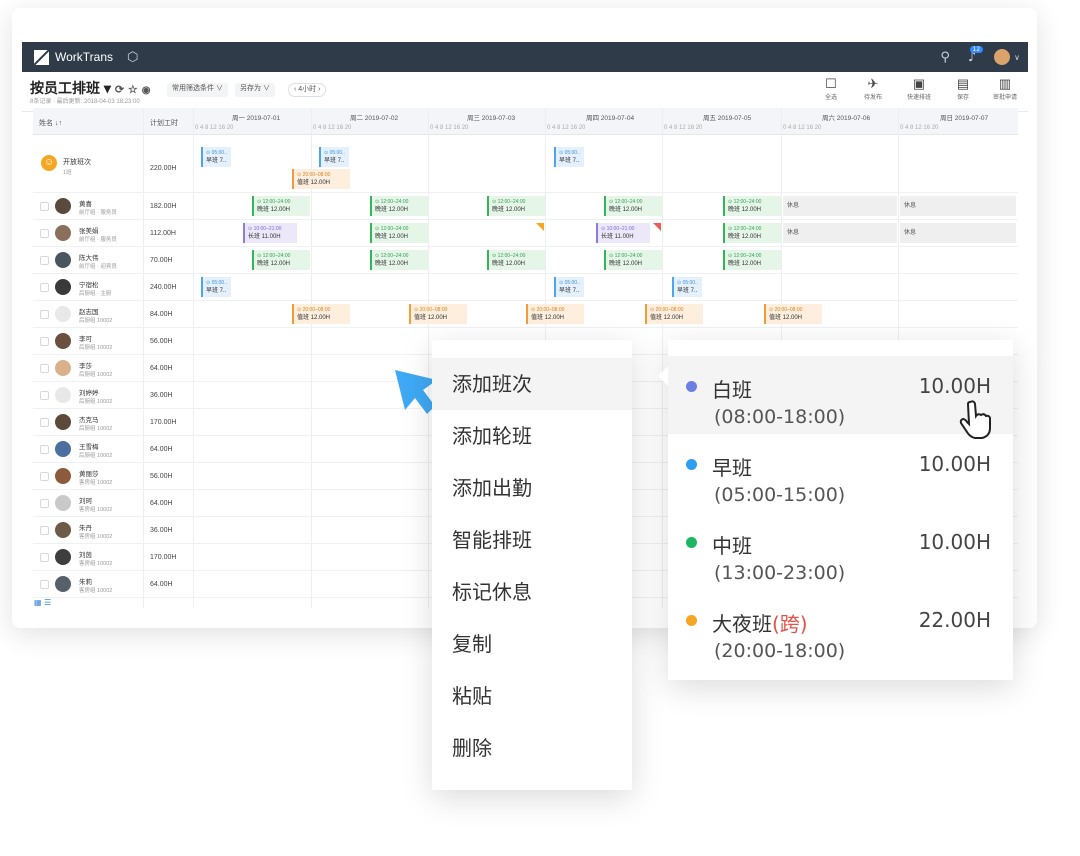 The width and height of the screenshot is (1080, 856). Describe the element at coordinates (42, 602) in the screenshot. I see `view-toggle-icon: ▦ ☰` at that location.